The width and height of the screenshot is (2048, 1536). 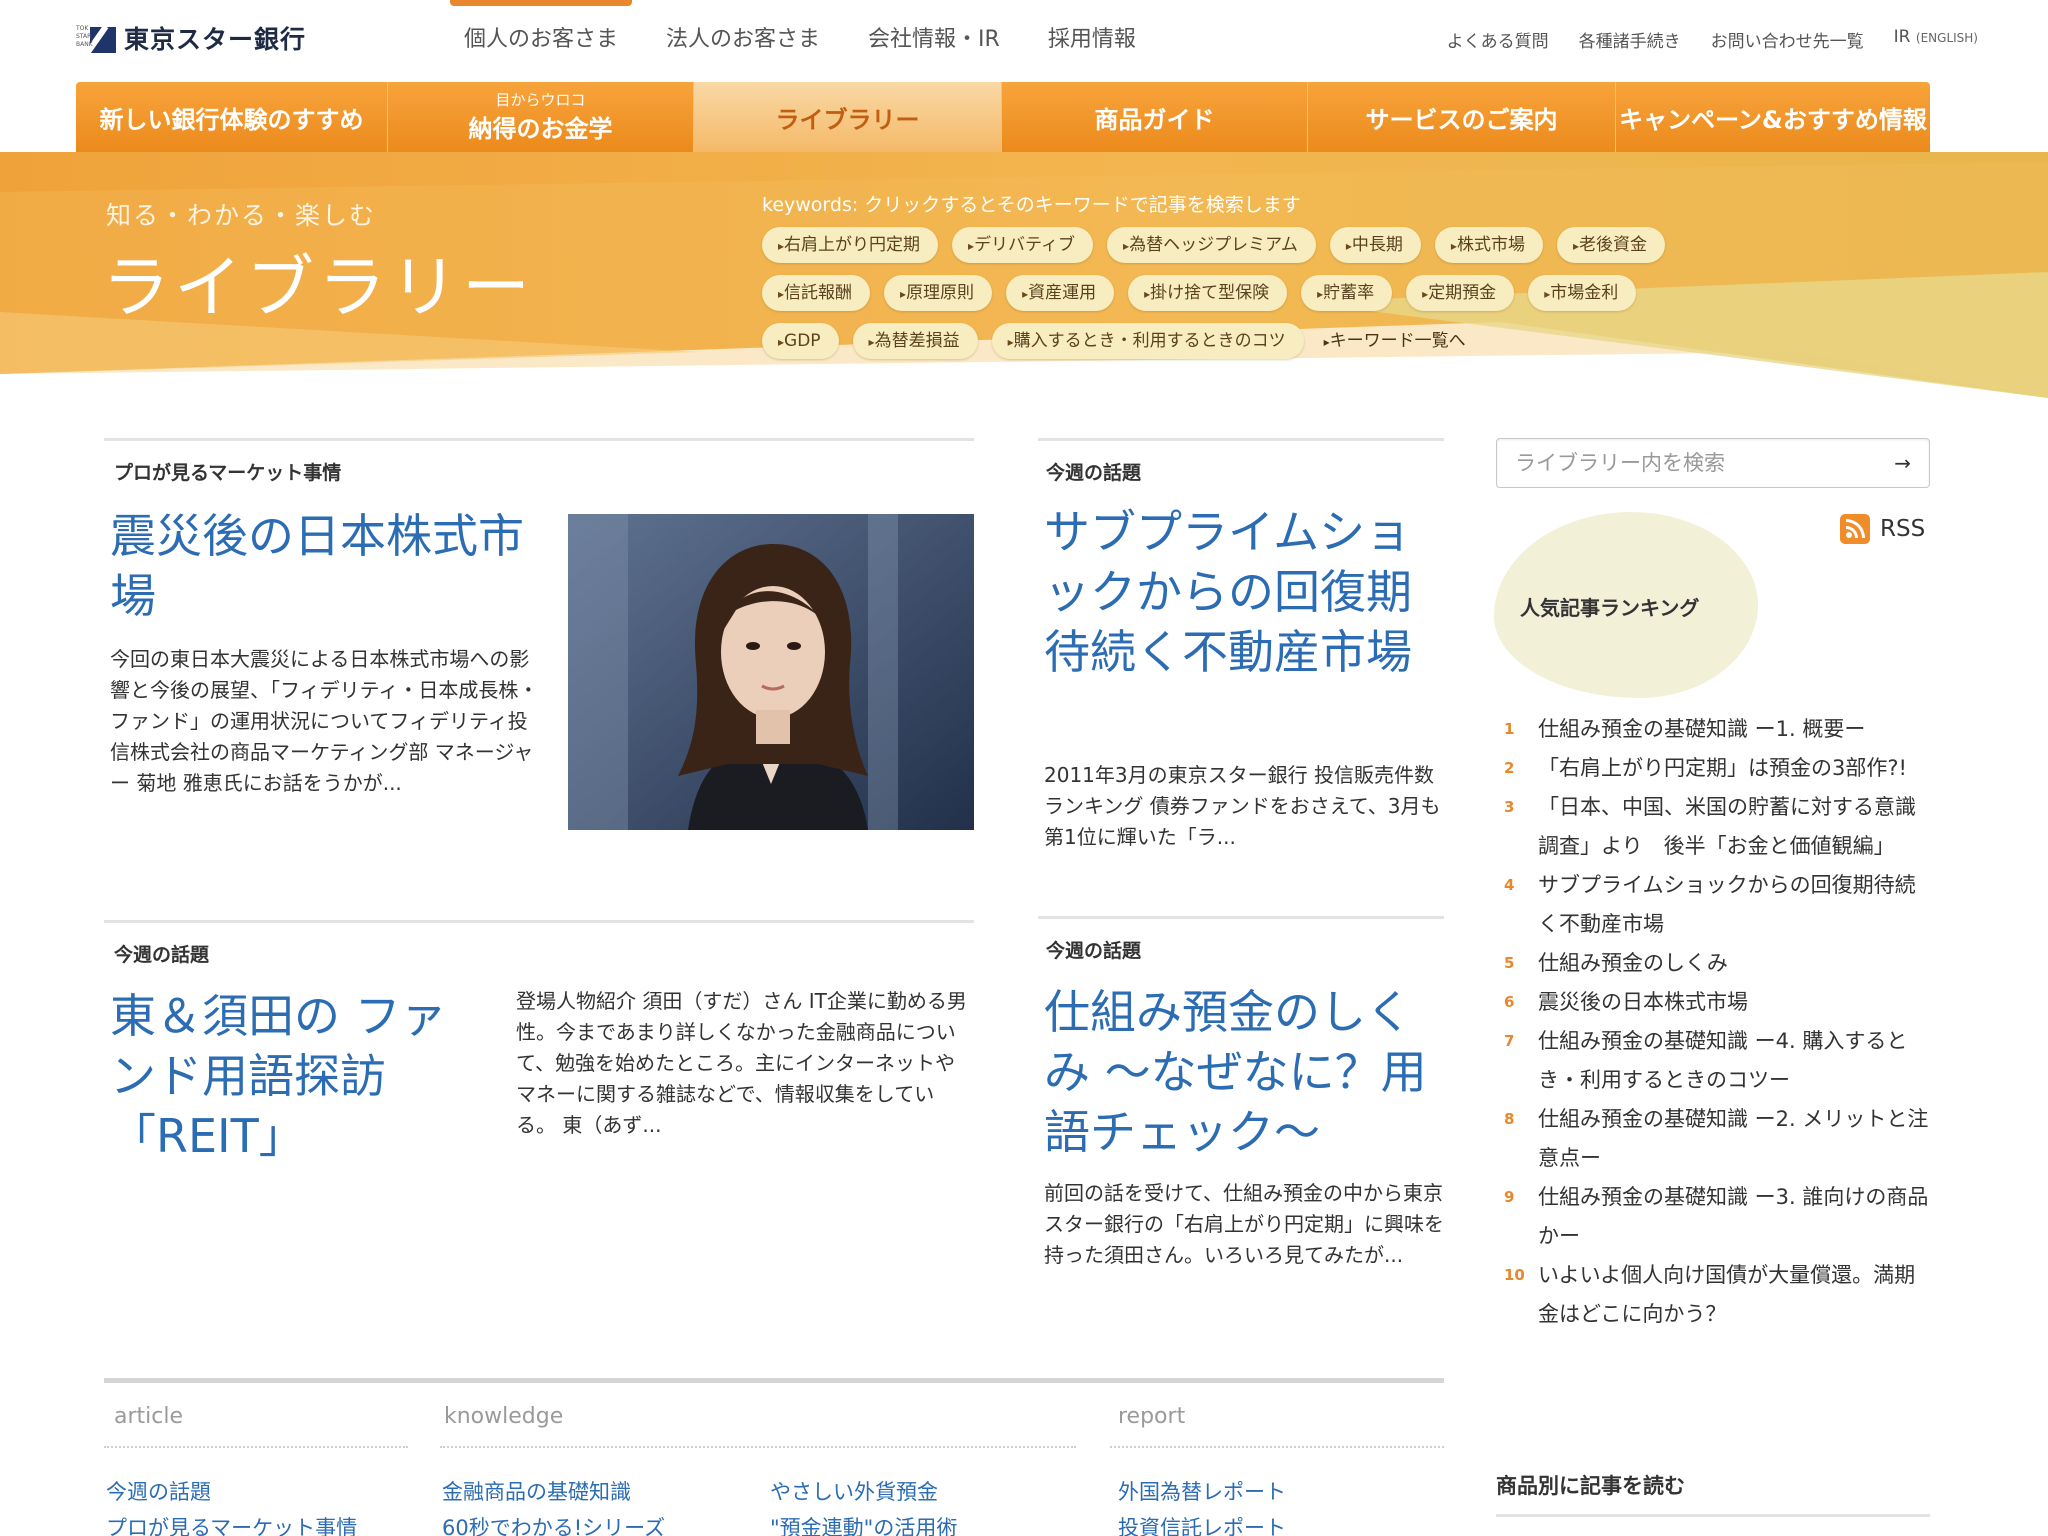 I want to click on search-submit-arrow-icon: →, so click(x=1902, y=463).